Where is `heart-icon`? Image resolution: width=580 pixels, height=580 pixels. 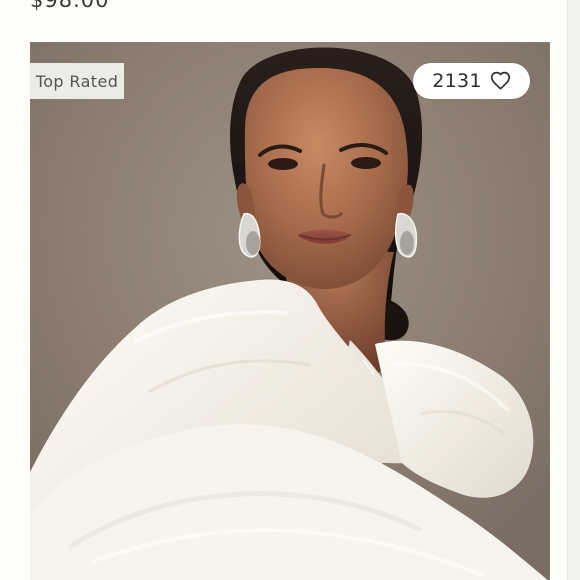 heart-icon is located at coordinates (500, 80).